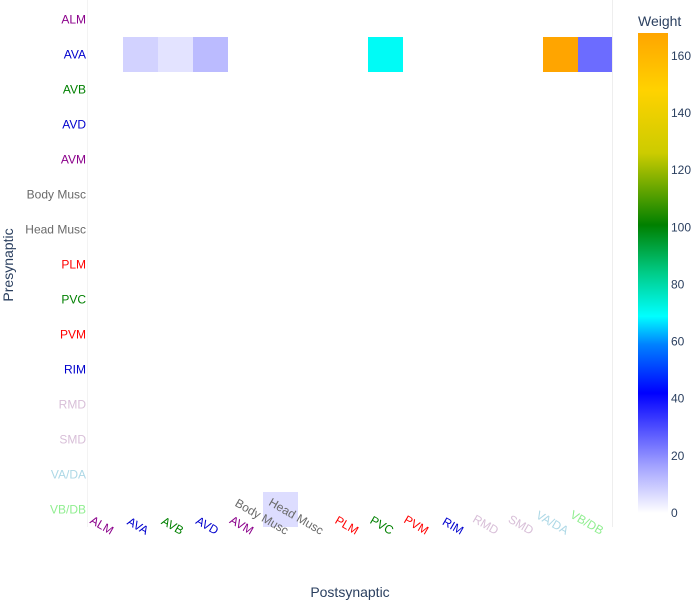 This screenshot has height=605, width=700. What do you see at coordinates (55, 230) in the screenshot?
I see `row-label-head-musc: Head Musc` at bounding box center [55, 230].